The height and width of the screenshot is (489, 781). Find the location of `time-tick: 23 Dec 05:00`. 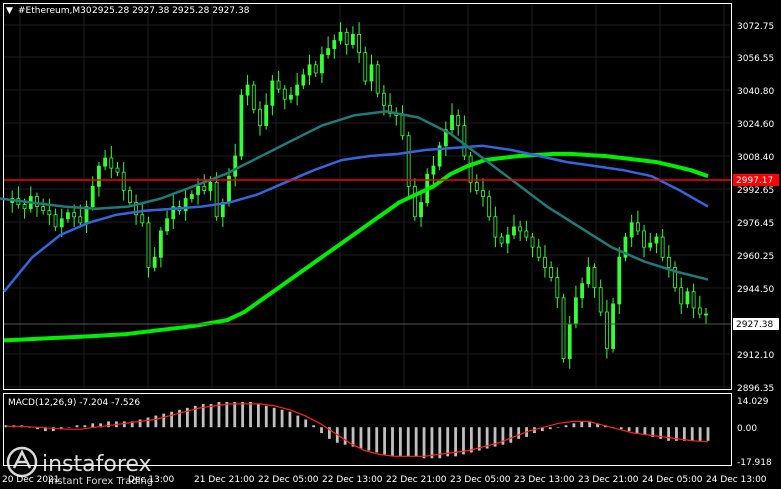

time-tick: 23 Dec 05:00 is located at coordinates (480, 480).